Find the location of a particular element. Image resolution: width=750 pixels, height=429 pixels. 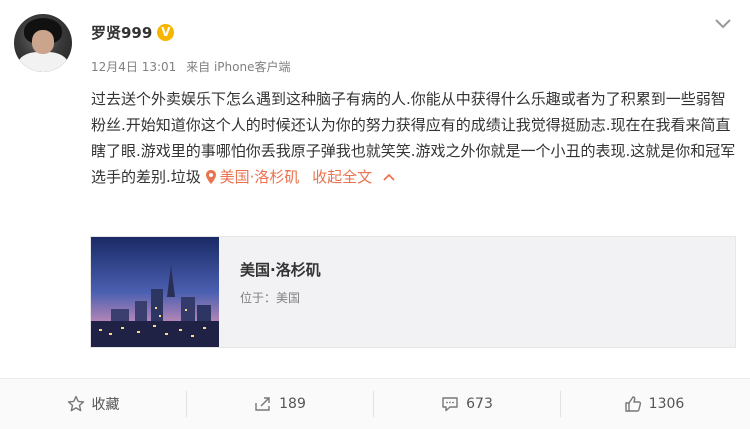

post-source: 来自 iPhone客户端 is located at coordinates (238, 67).